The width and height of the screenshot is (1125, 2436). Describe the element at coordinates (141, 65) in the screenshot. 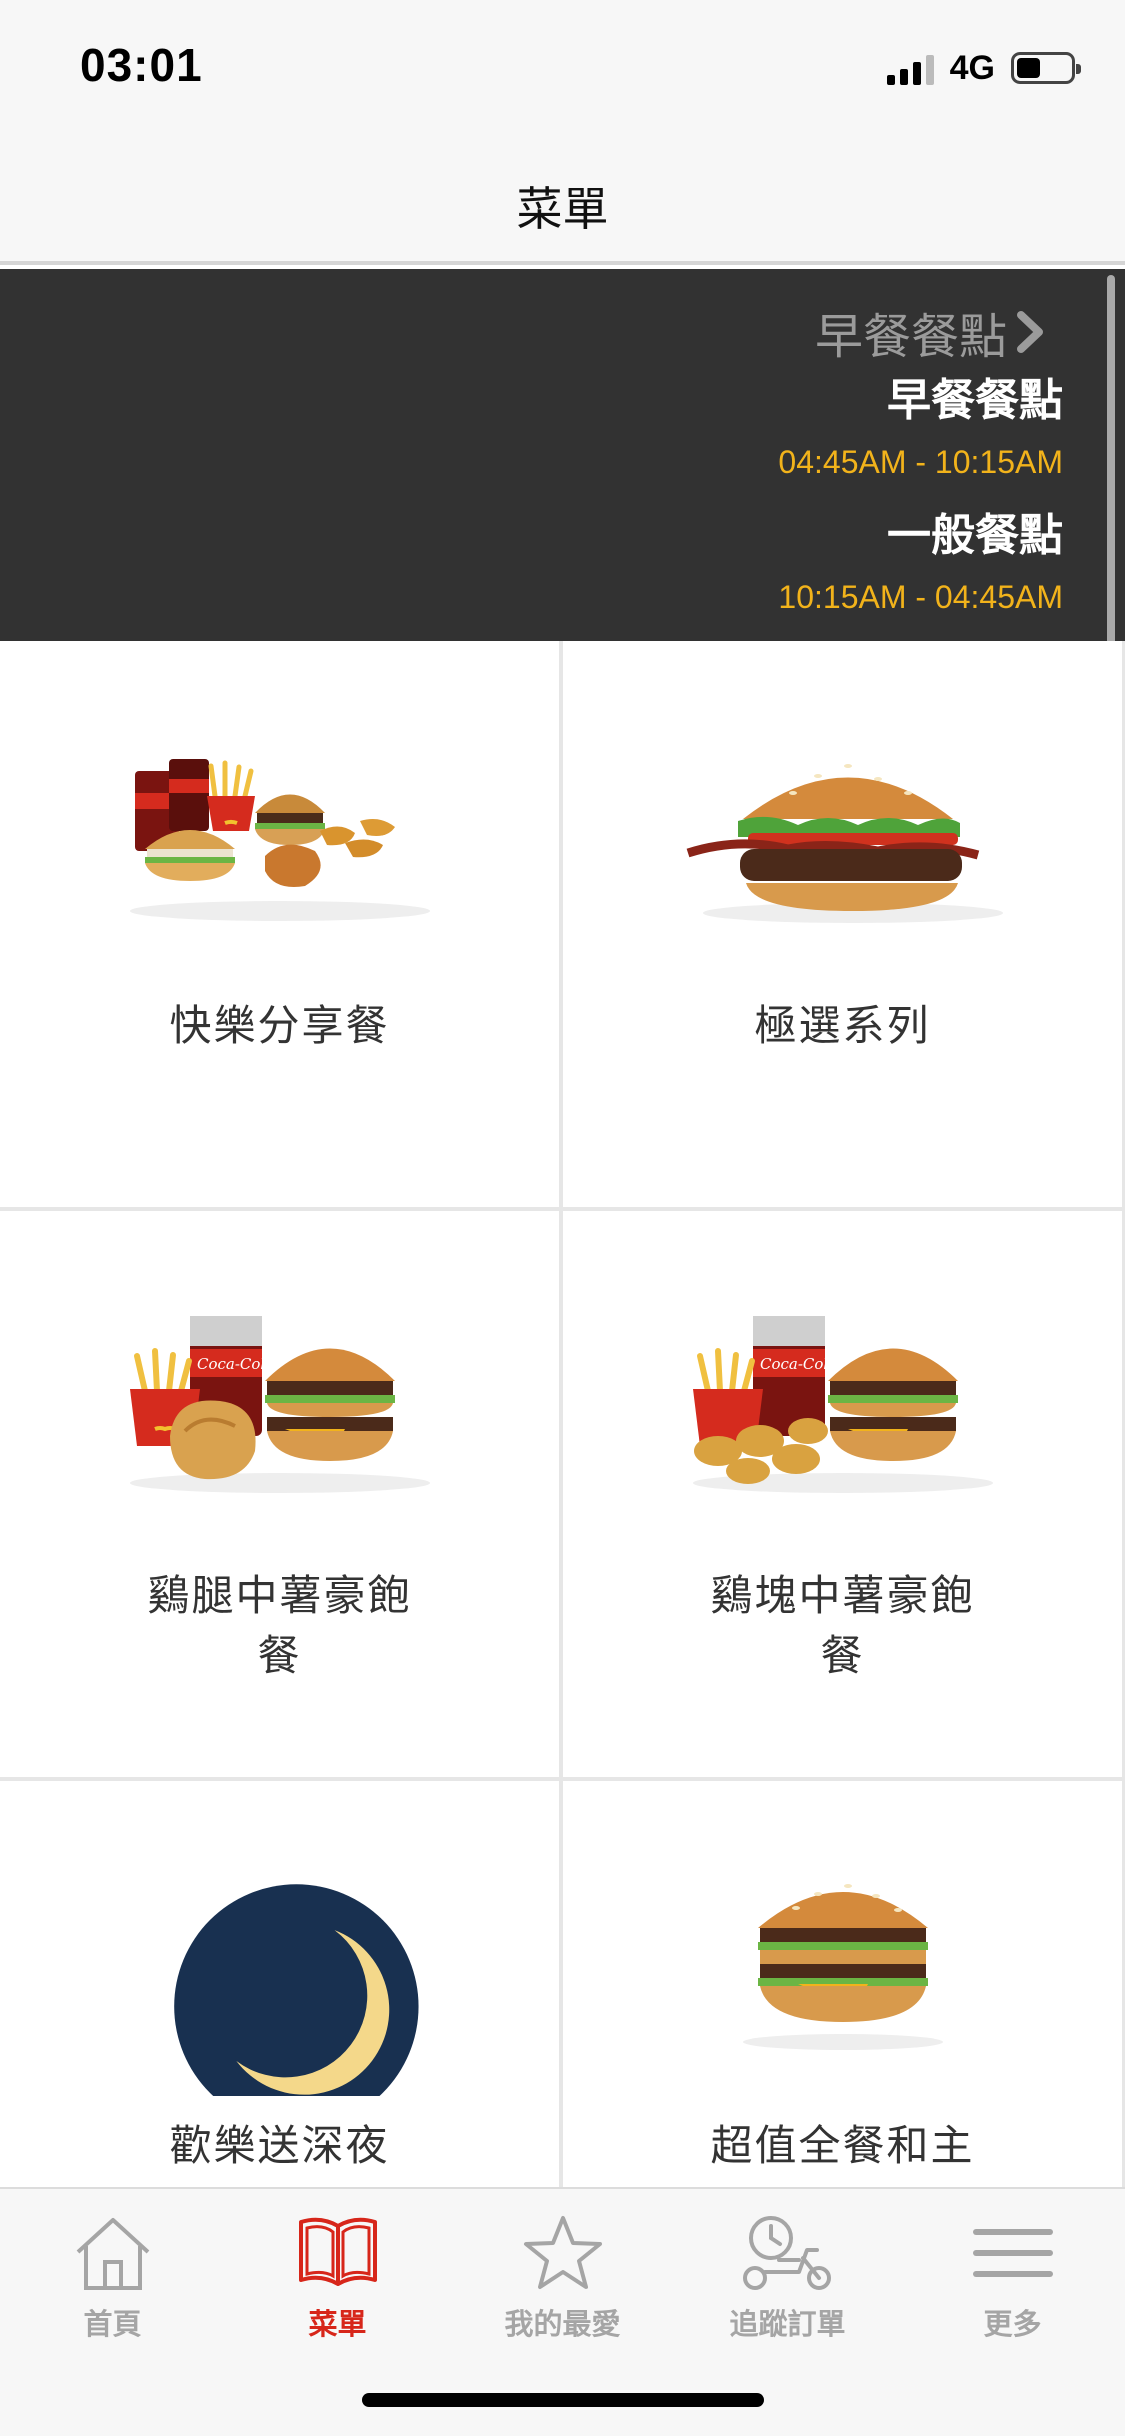

I see `status-time: 03:01` at that location.